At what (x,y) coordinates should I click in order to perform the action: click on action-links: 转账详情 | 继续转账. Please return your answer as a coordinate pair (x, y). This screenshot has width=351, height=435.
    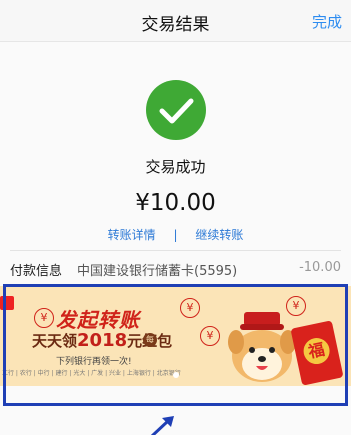
    Looking at the image, I should click on (175, 234).